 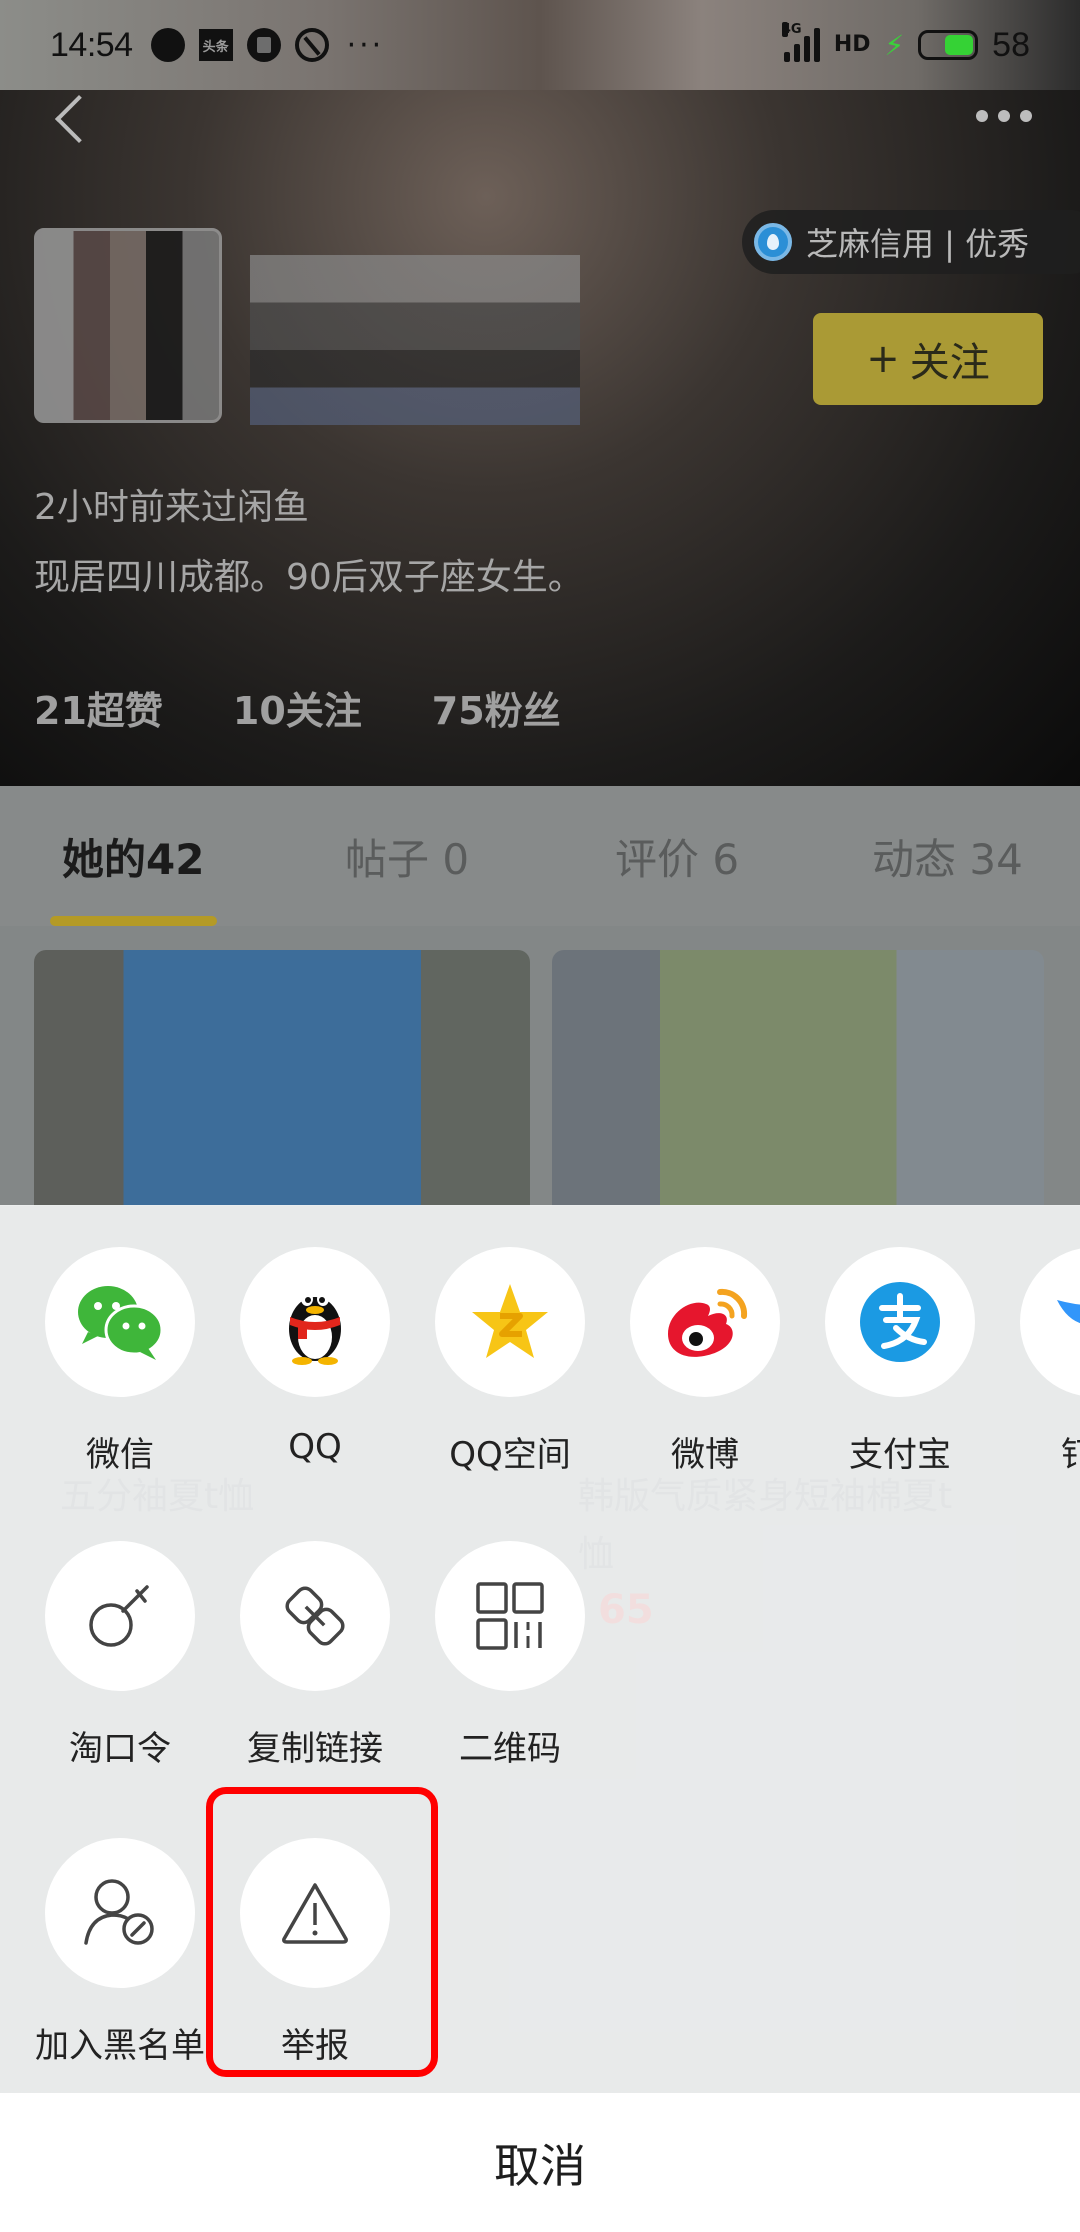 What do you see at coordinates (947, 856) in the screenshot?
I see `tab-activity: 动态 34` at bounding box center [947, 856].